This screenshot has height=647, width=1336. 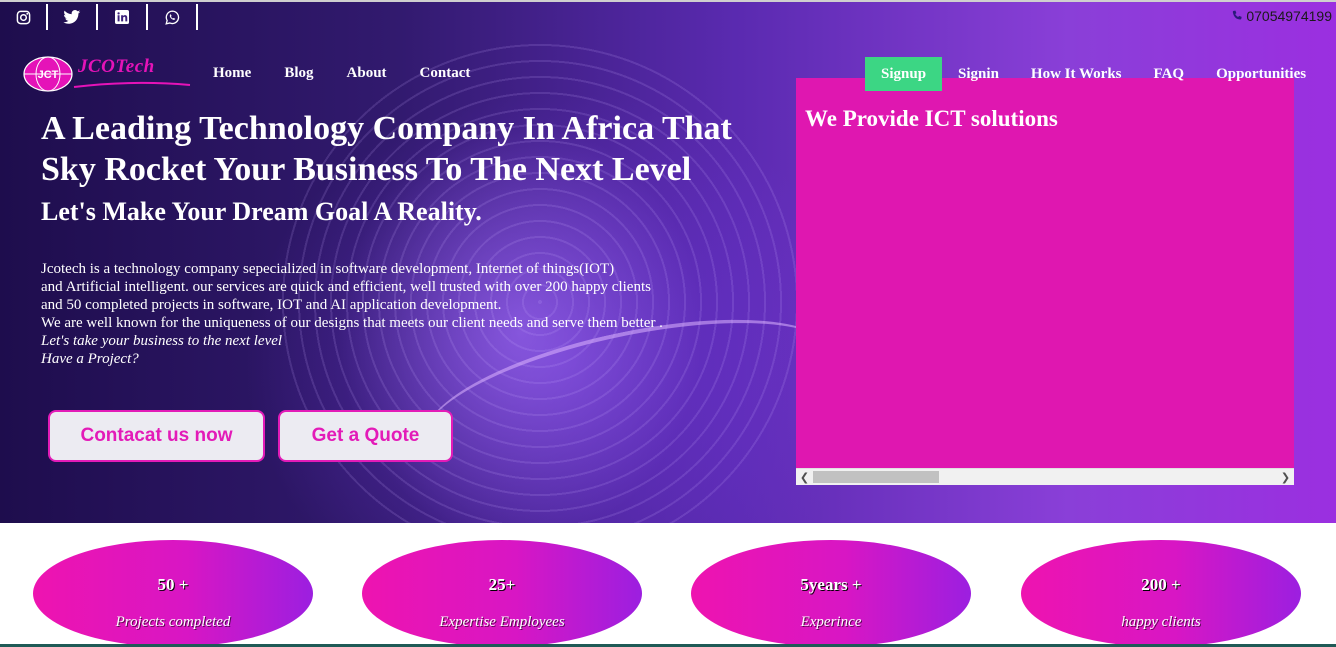 I want to click on main-nav: Home Blog About Contact, so click(x=358, y=73).